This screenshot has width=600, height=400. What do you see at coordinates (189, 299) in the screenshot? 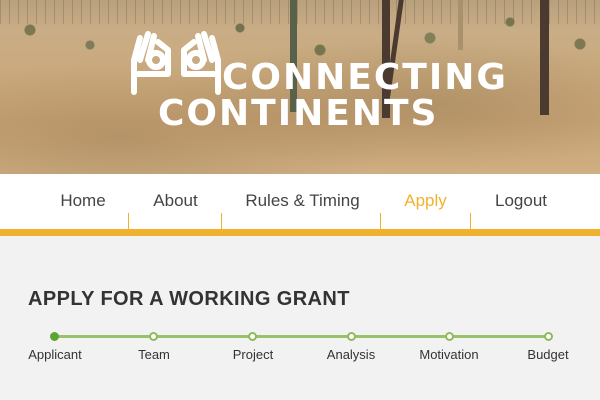
I see `page-title: APPLY FOR A WORKING GRANT` at bounding box center [189, 299].